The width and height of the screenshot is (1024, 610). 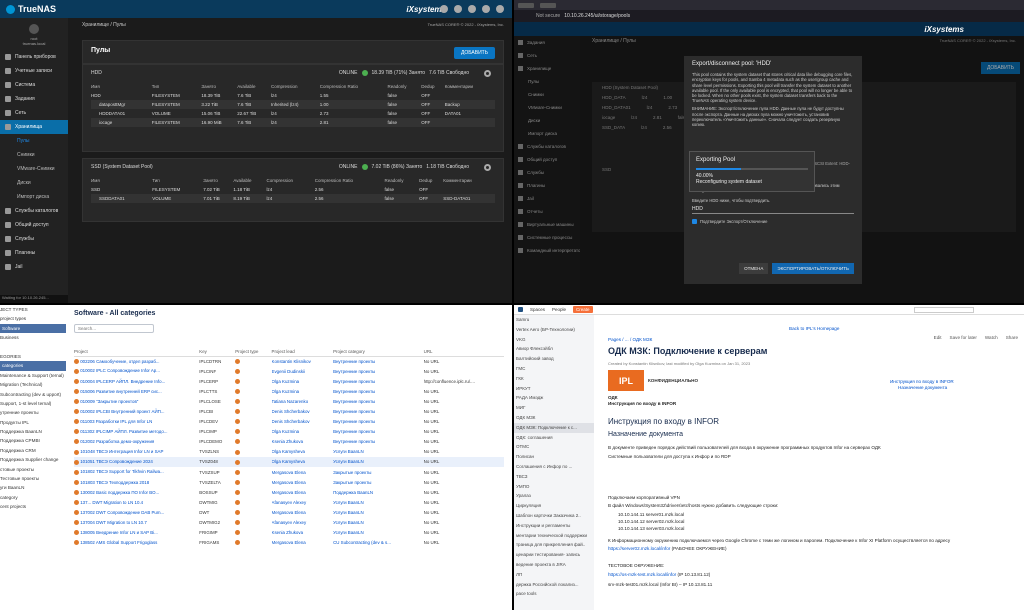 I want to click on project-cell: 137... DWT Migration to LN 10.4, so click(x=136, y=502).